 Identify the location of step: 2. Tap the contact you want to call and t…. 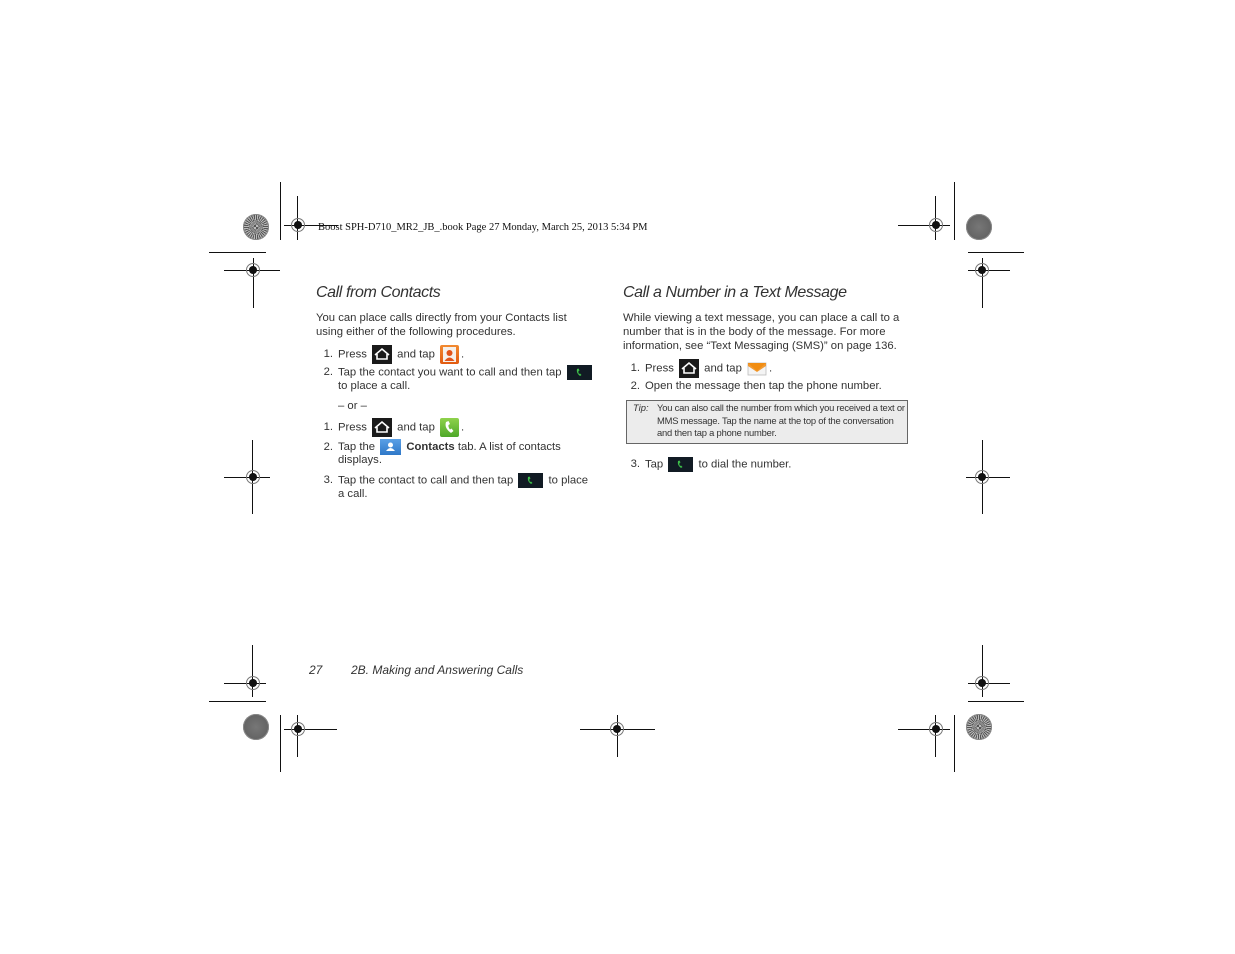
(455, 372).